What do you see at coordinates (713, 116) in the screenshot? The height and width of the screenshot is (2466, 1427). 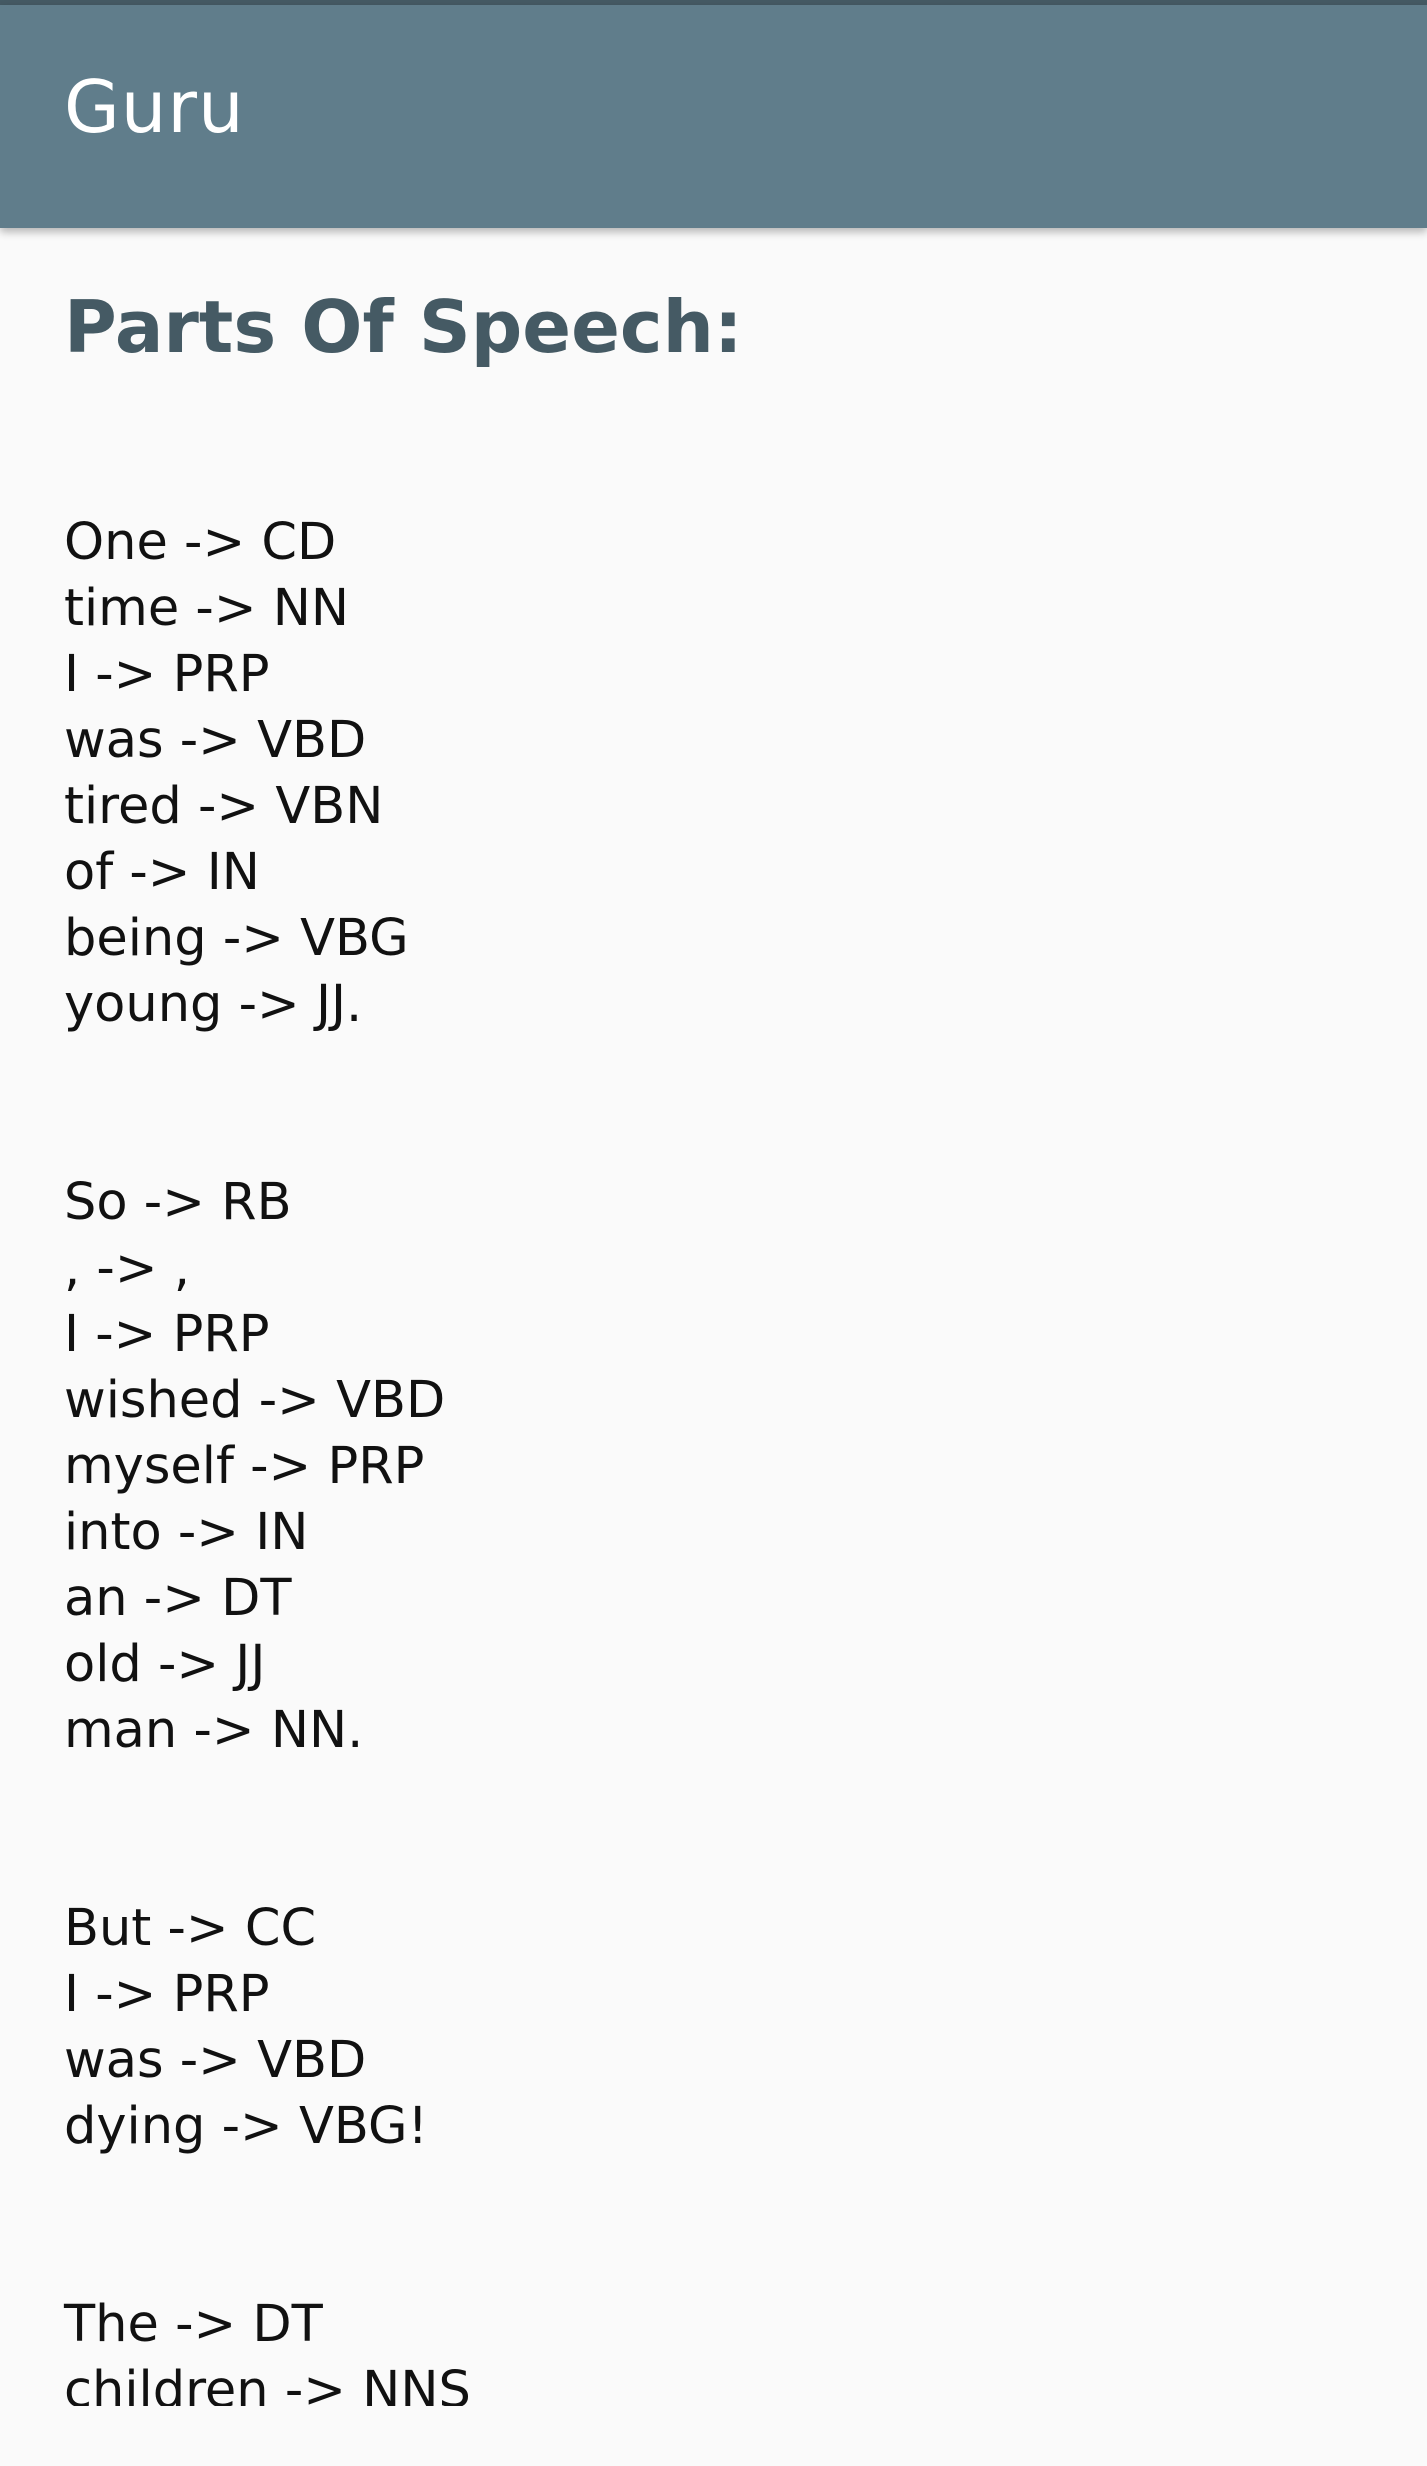 I see `app-bar: Guru` at bounding box center [713, 116].